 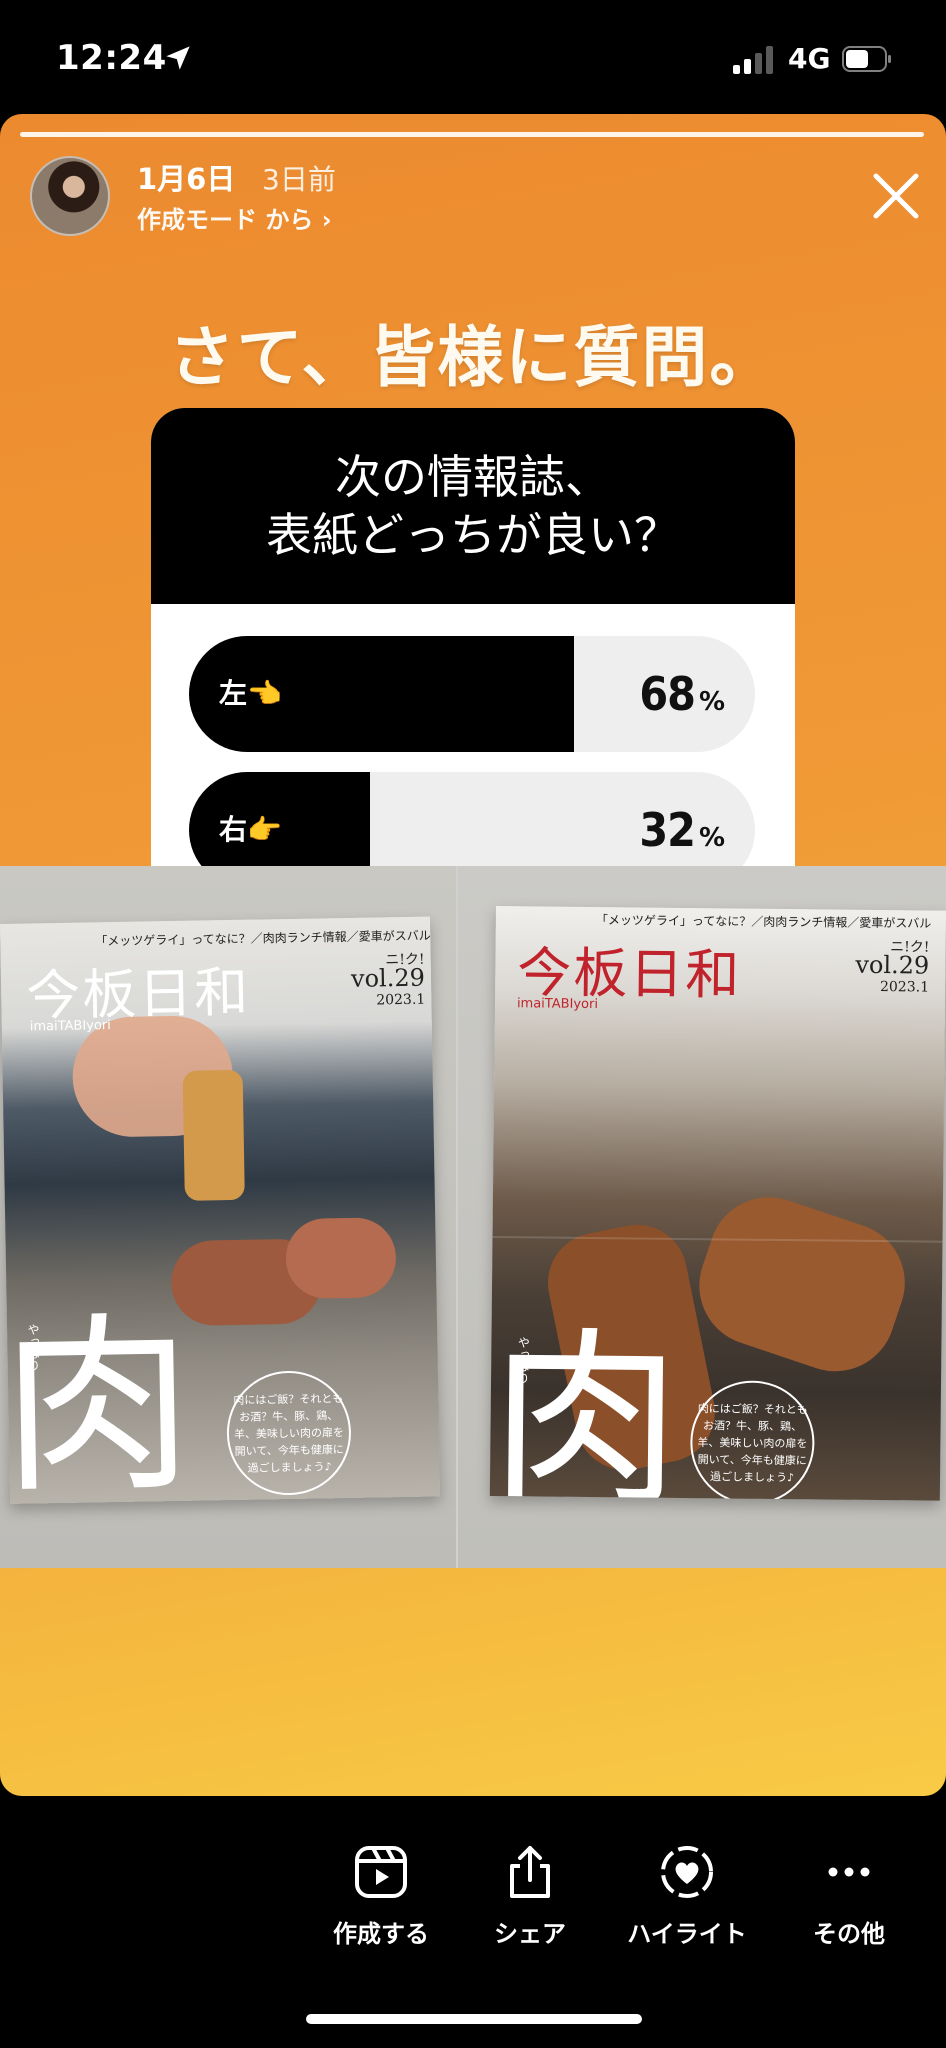 I want to click on reels-create-icon, so click(x=381, y=1872).